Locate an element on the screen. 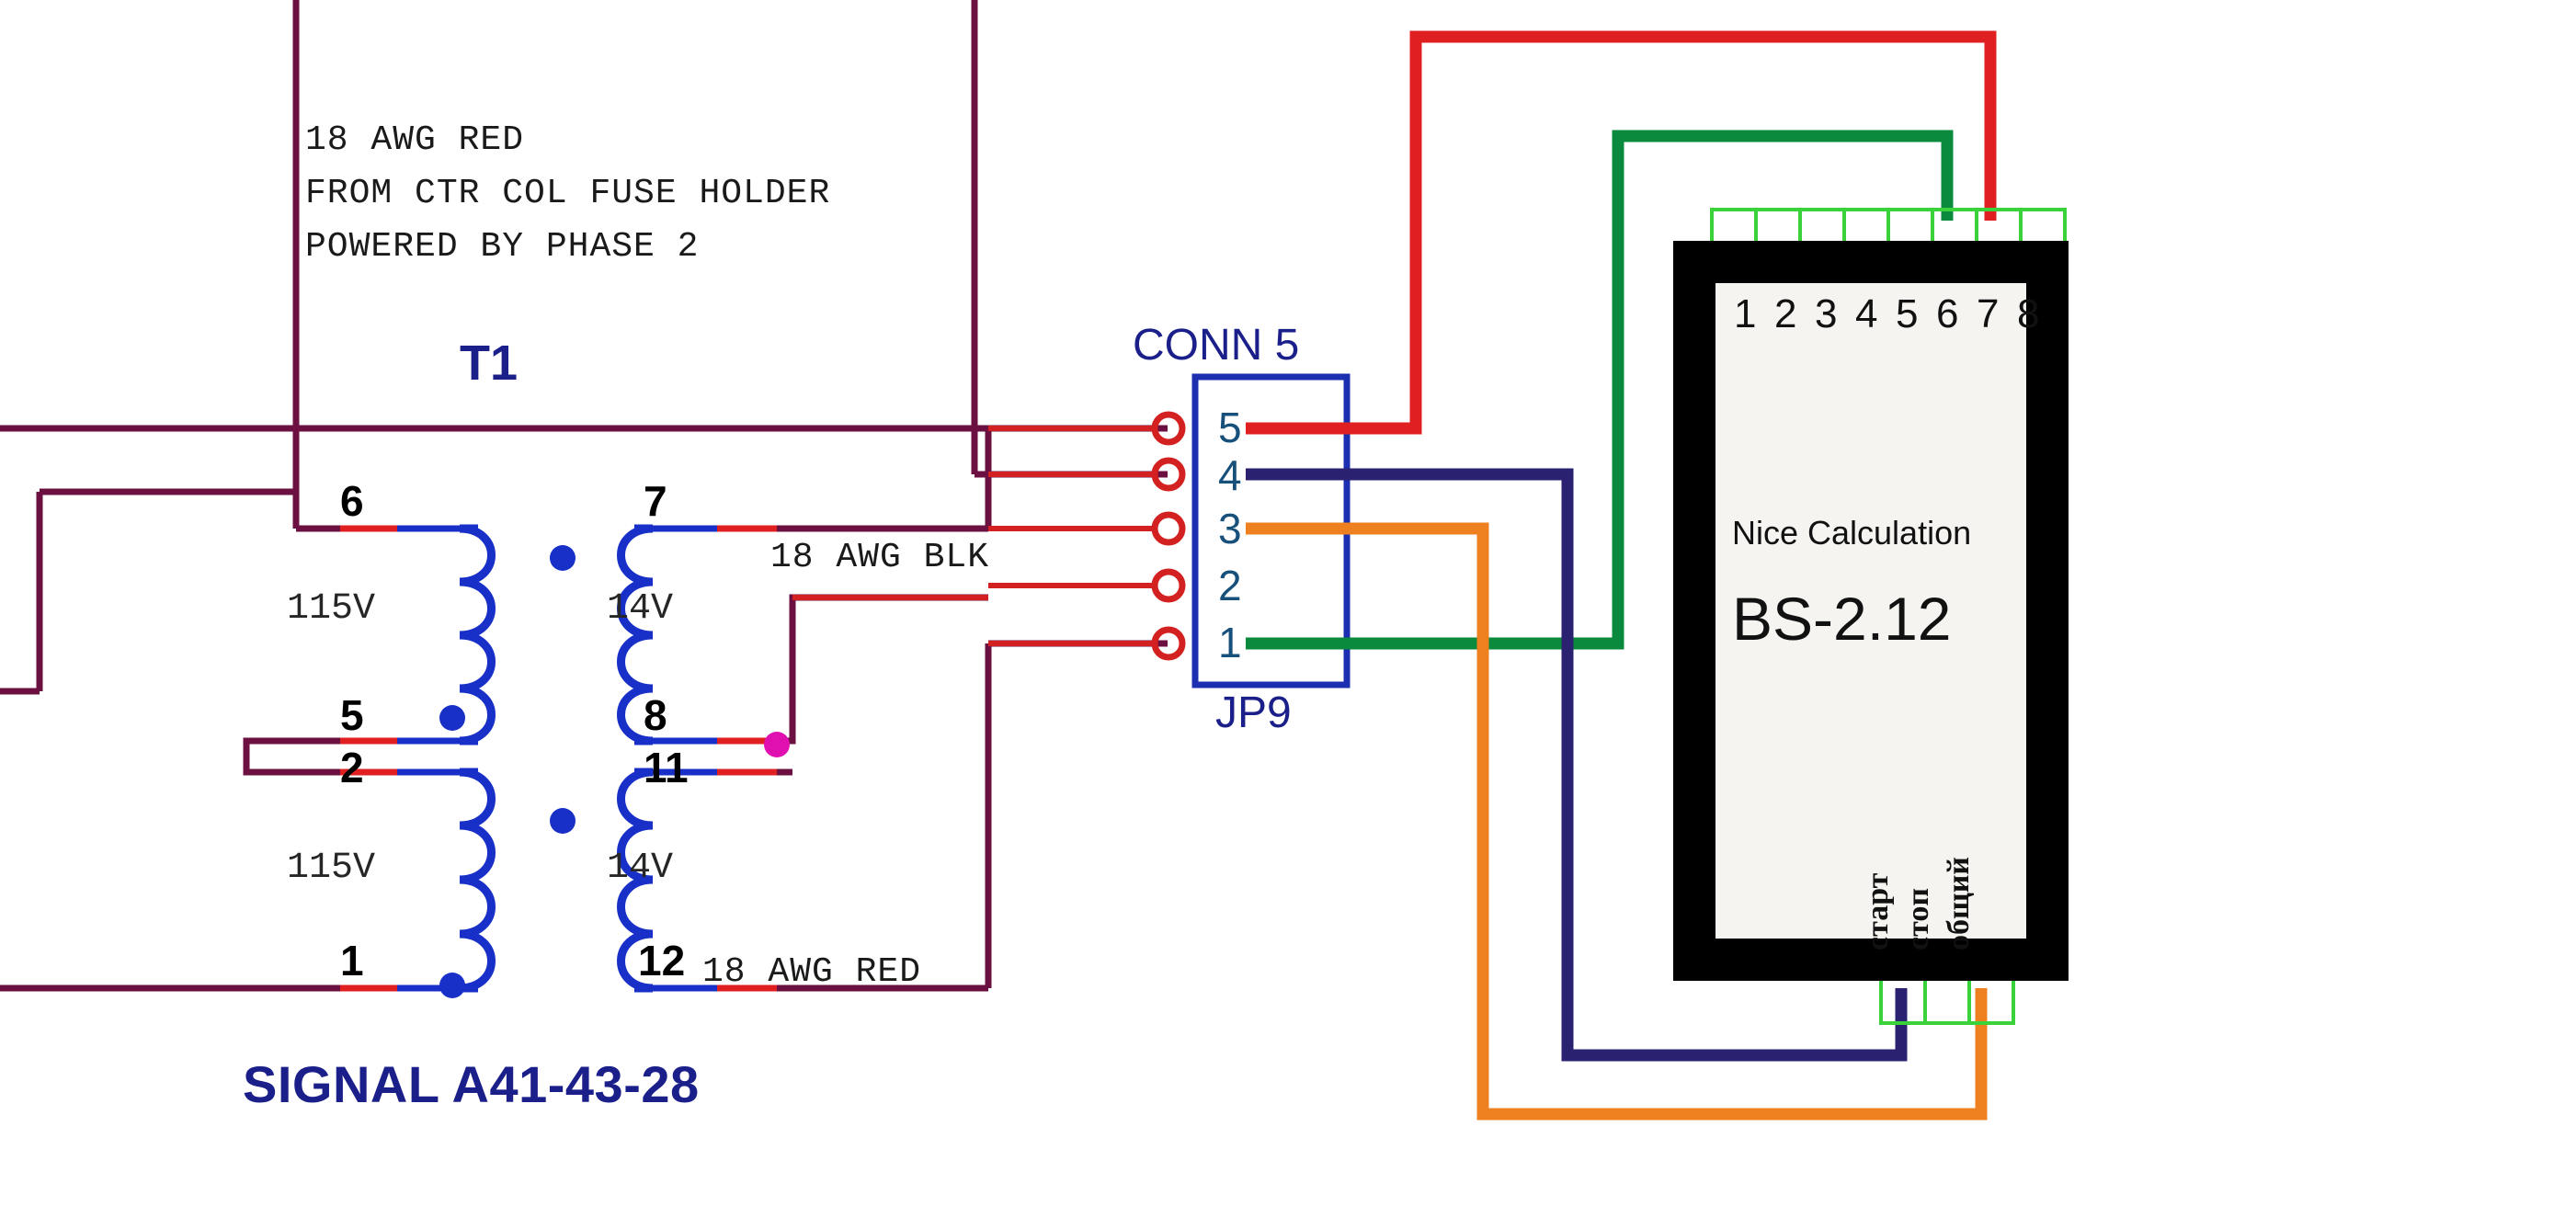 The height and width of the screenshot is (1229, 2576). terminal-number-2: 2 is located at coordinates (352, 768).